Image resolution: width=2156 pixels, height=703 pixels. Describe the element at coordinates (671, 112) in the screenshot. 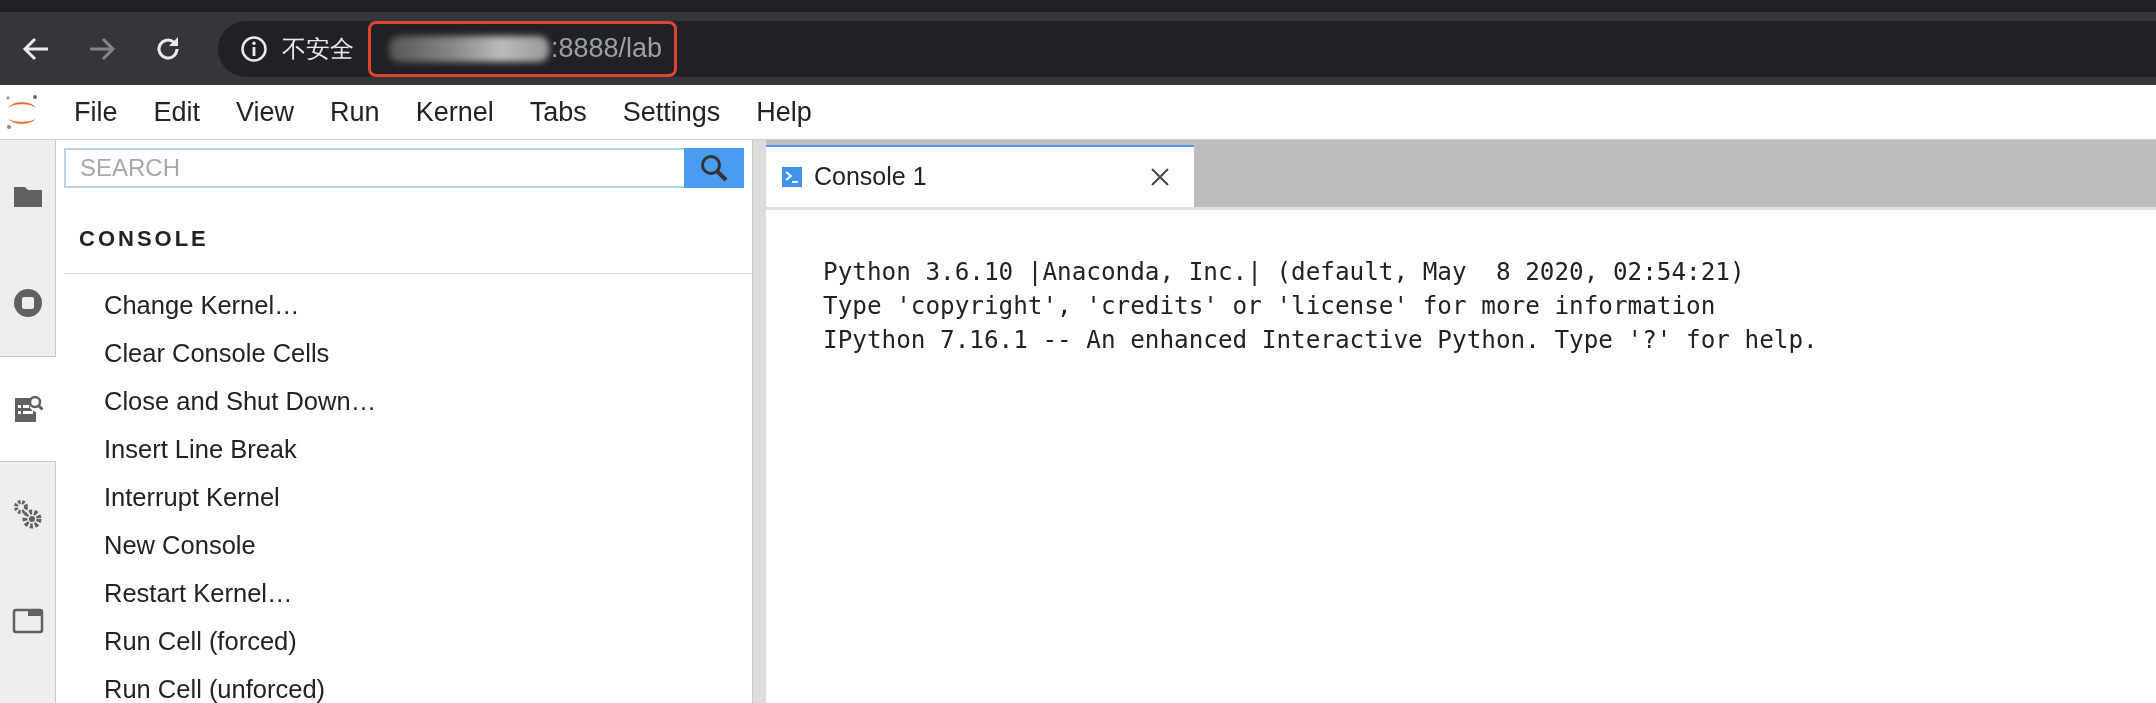

I see `menu-item: Settings` at that location.